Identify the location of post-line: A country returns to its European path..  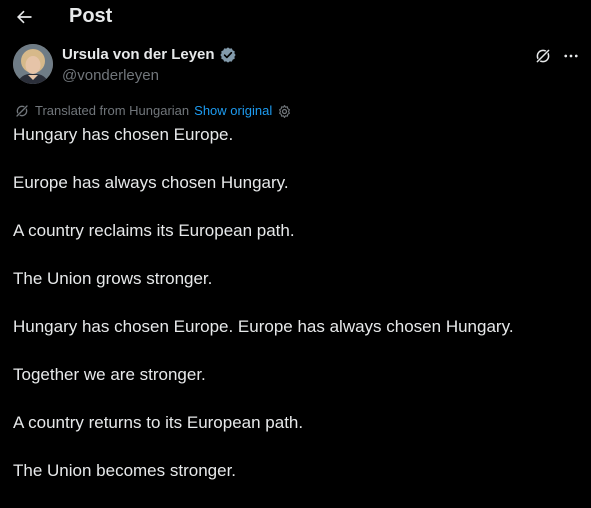
(158, 422).